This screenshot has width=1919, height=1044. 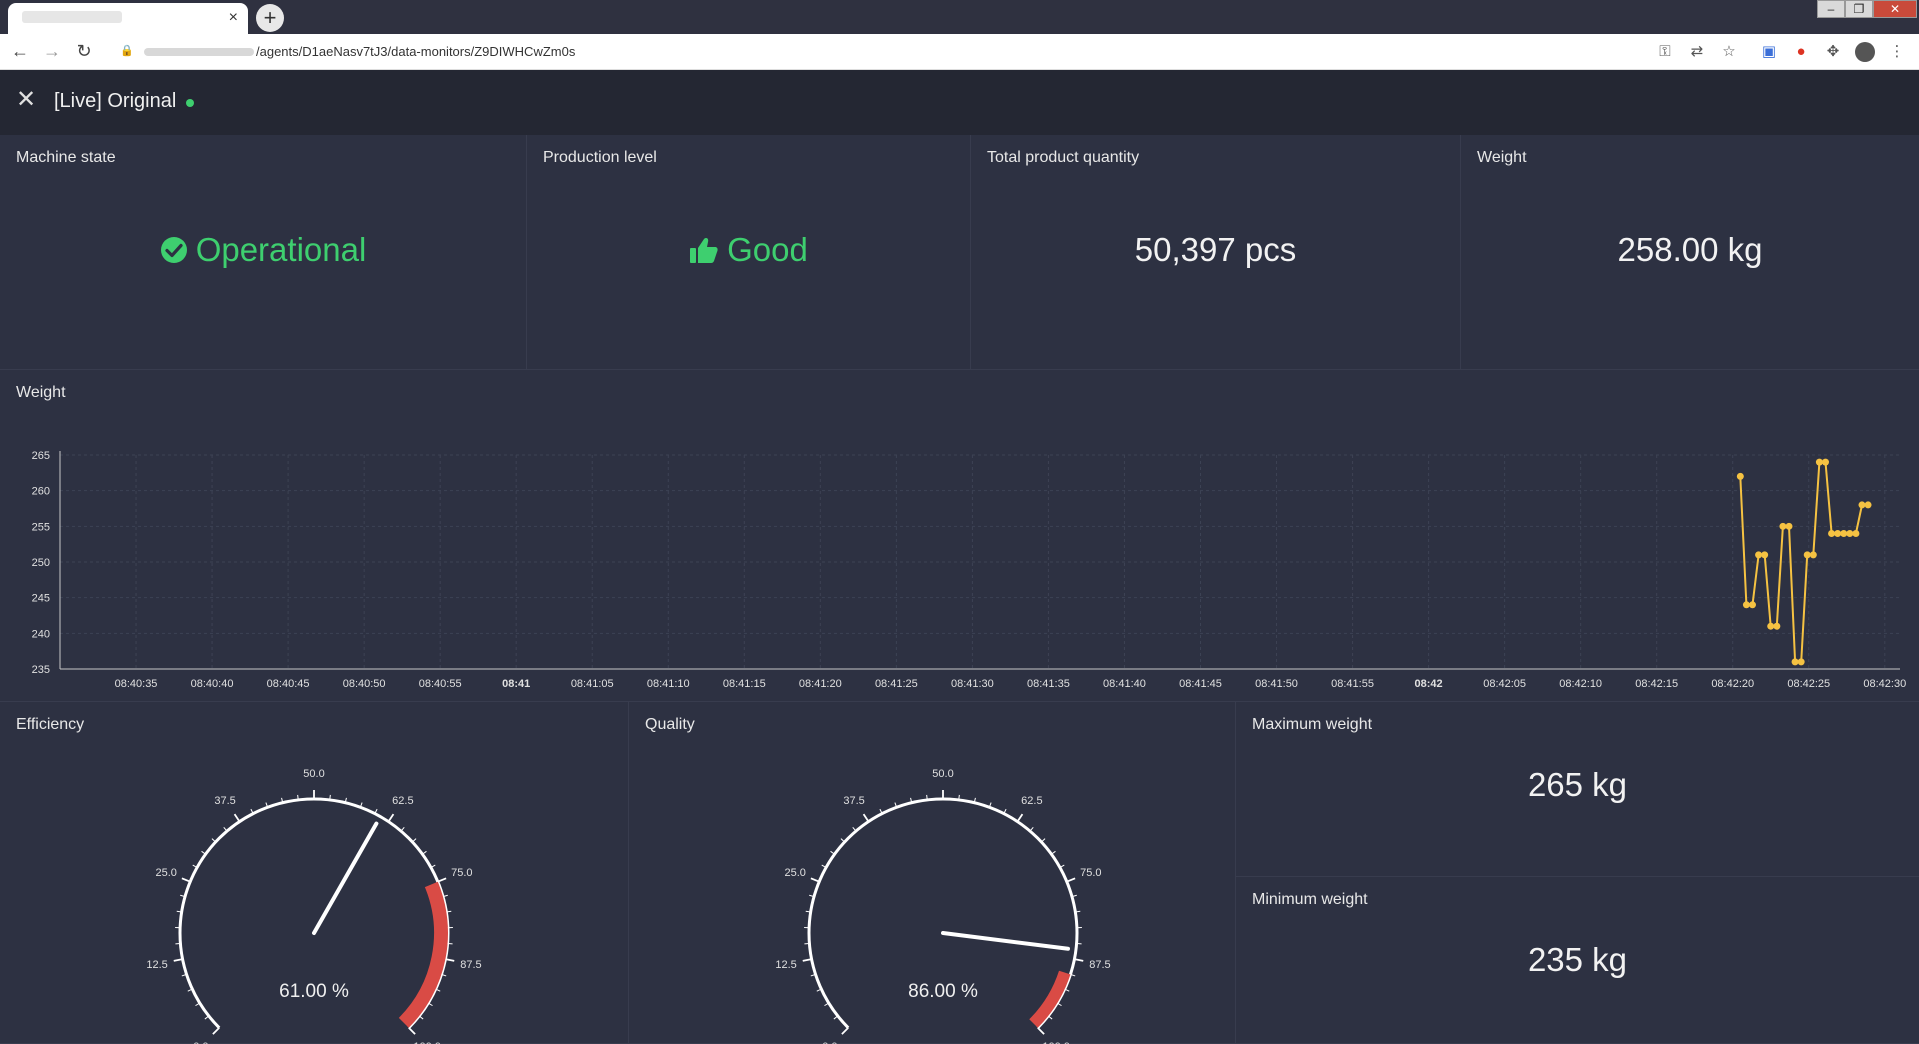 I want to click on x-tick-label: 08:41:35, so click(x=1048, y=684).